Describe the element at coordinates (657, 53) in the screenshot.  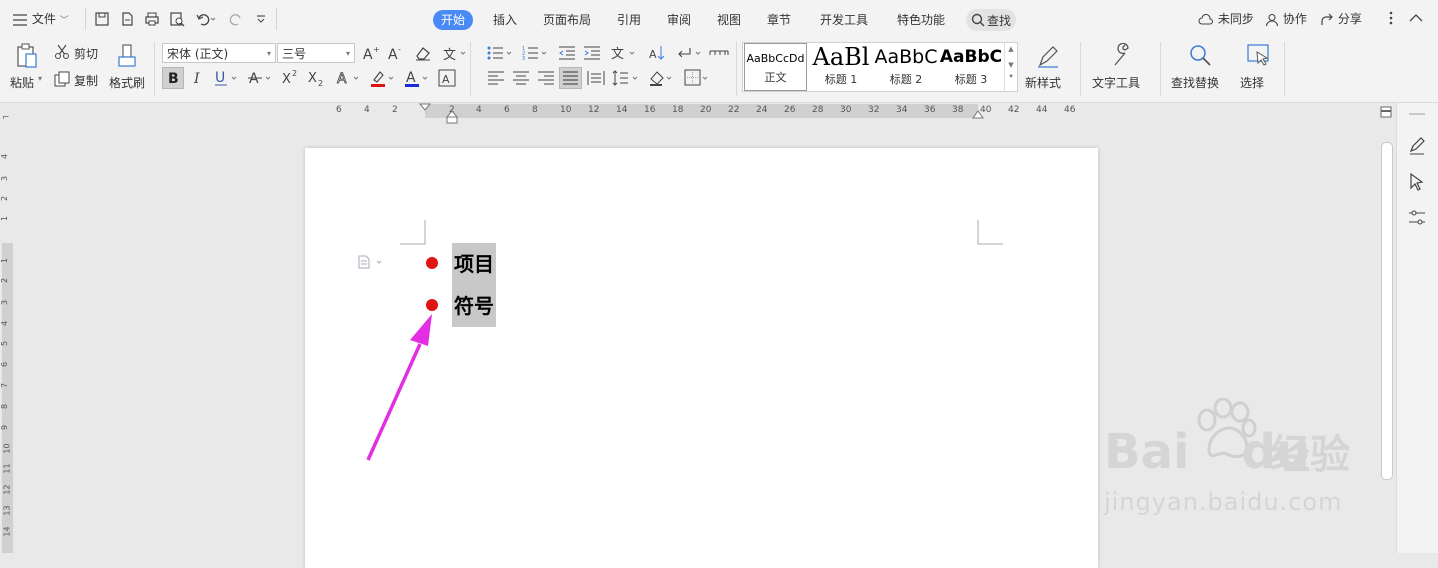
I see `sort-icon: A` at that location.